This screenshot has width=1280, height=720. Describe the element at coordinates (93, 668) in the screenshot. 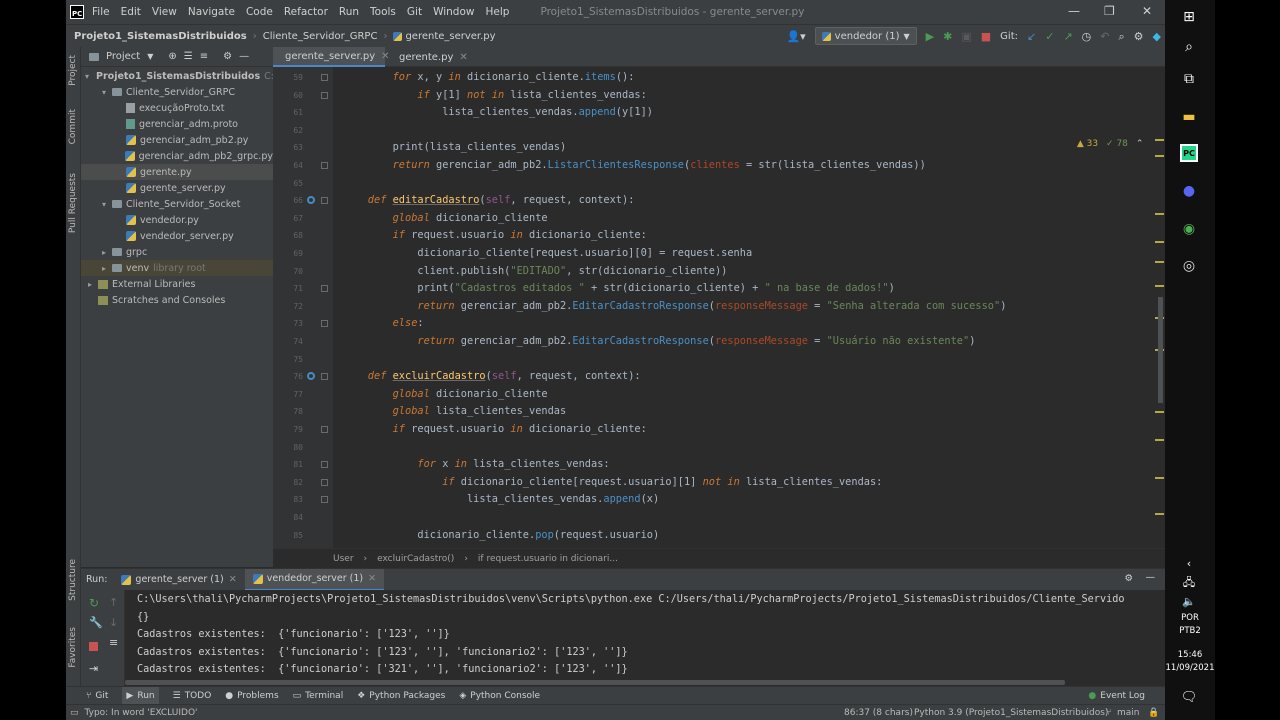

I see `pin-icon: ⇥` at that location.